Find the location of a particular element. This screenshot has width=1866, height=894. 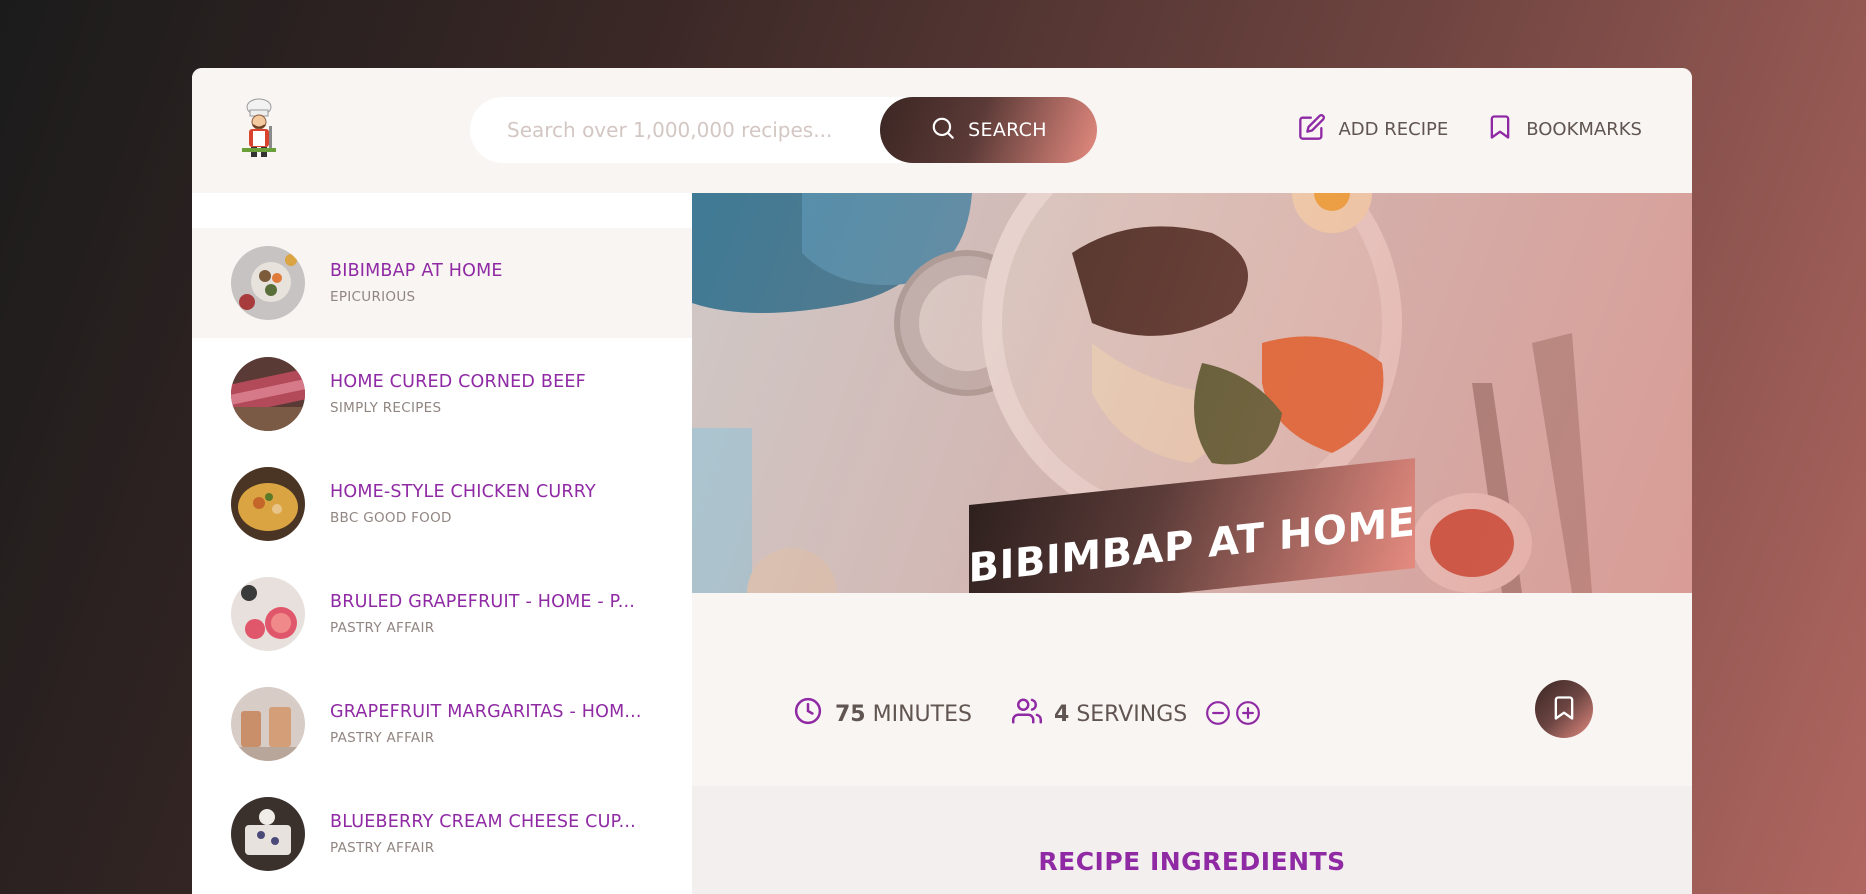

servings-label: SERVINGS is located at coordinates (1132, 714).